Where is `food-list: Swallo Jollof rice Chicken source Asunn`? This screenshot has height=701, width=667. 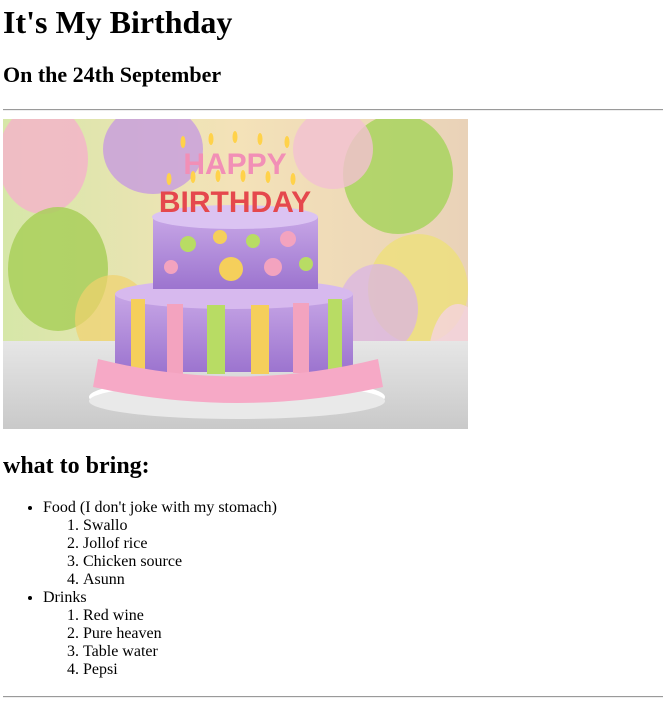 food-list: Swallo Jollof rice Chicken source Asunn is located at coordinates (353, 553).